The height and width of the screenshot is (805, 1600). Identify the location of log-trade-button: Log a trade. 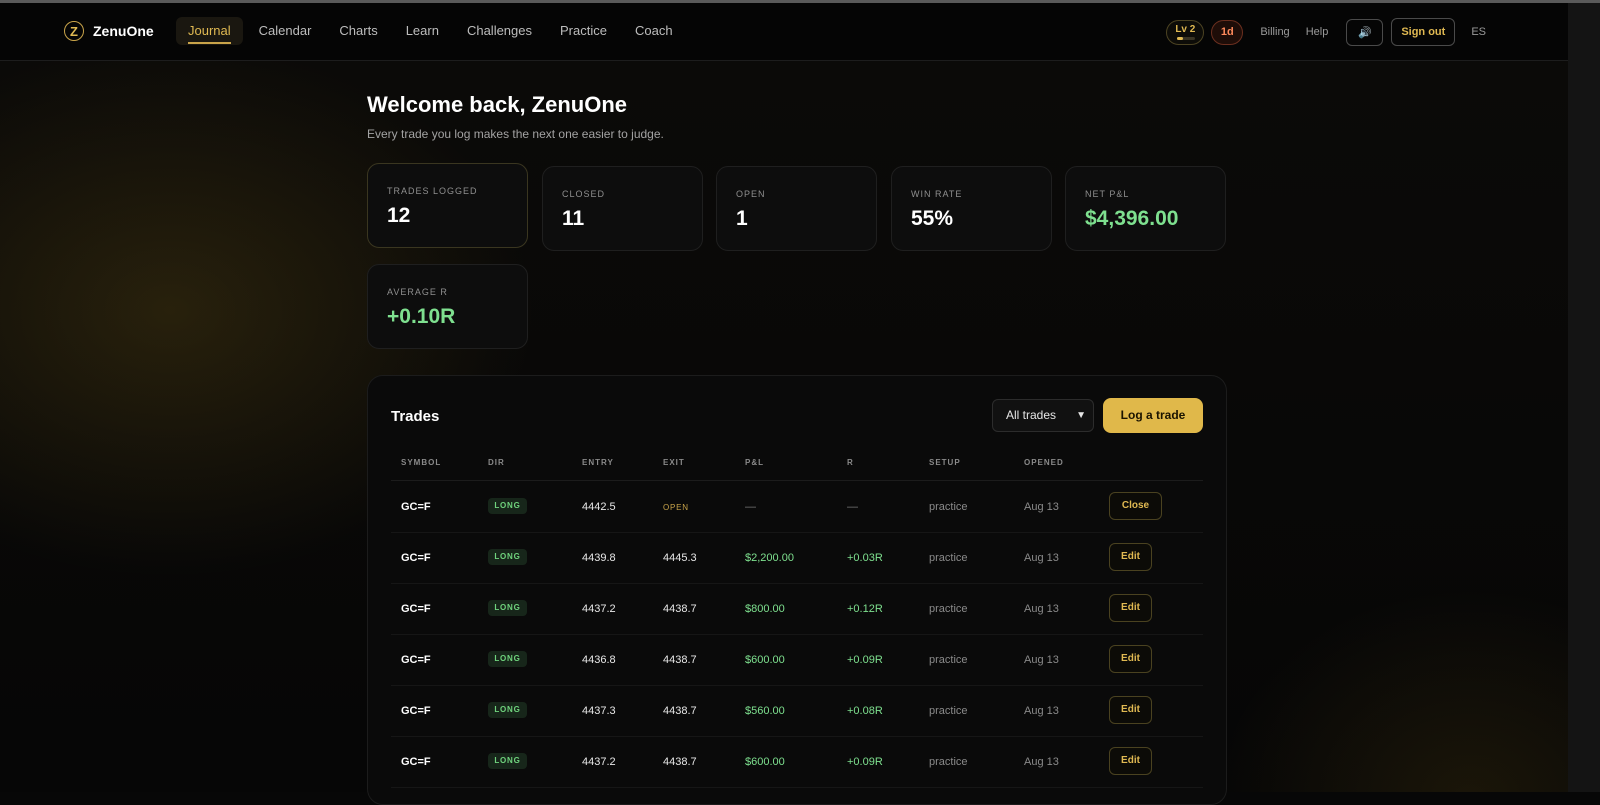
(1153, 415).